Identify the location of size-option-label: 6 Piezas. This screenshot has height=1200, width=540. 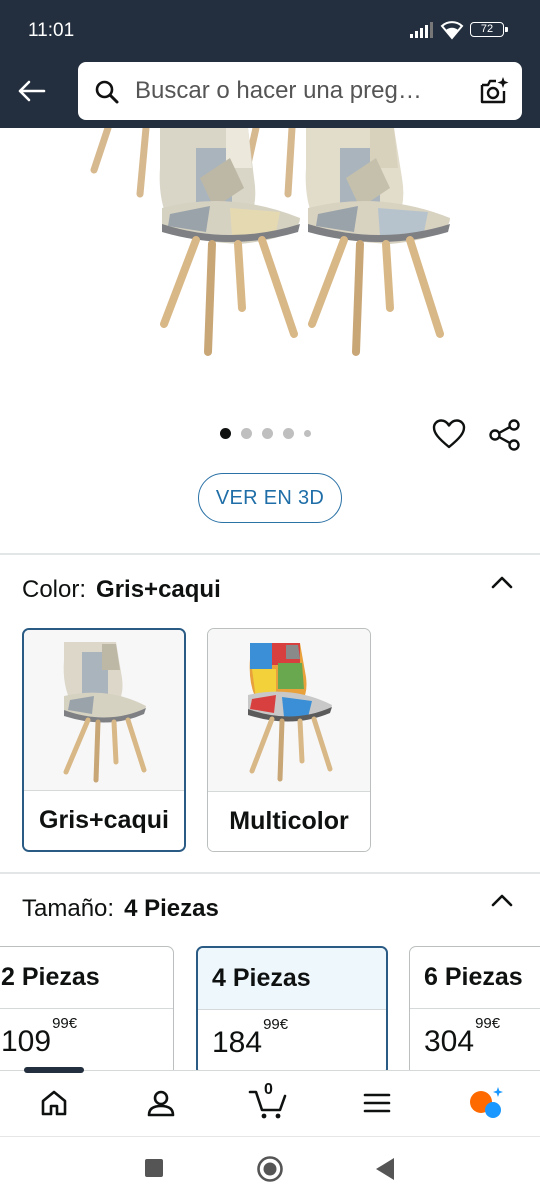
(475, 978).